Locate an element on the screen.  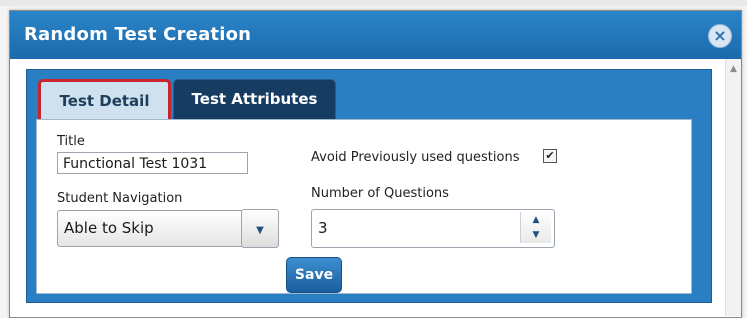
title-input: Functional Test 1031 is located at coordinates (152, 163).